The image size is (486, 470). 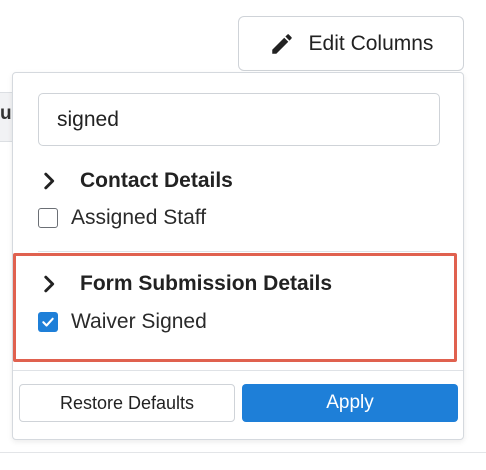 What do you see at coordinates (350, 403) in the screenshot?
I see `apply-button: Apply` at bounding box center [350, 403].